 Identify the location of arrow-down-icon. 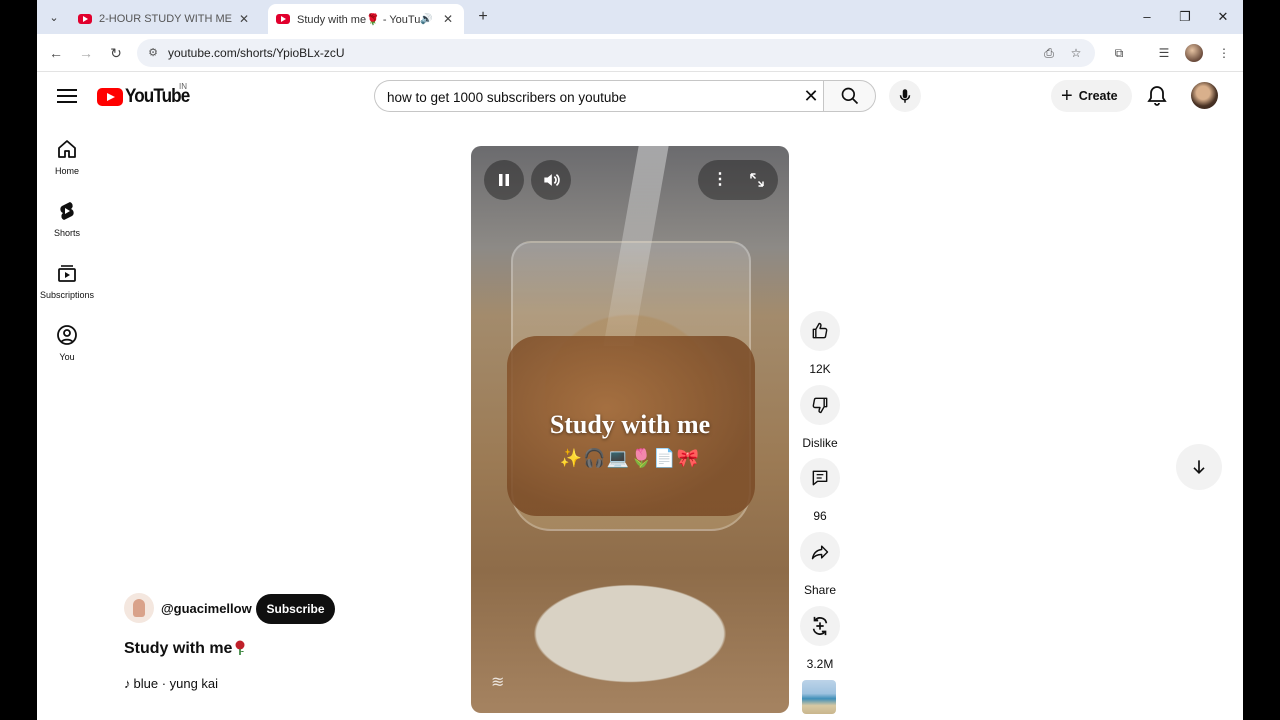
(1199, 467).